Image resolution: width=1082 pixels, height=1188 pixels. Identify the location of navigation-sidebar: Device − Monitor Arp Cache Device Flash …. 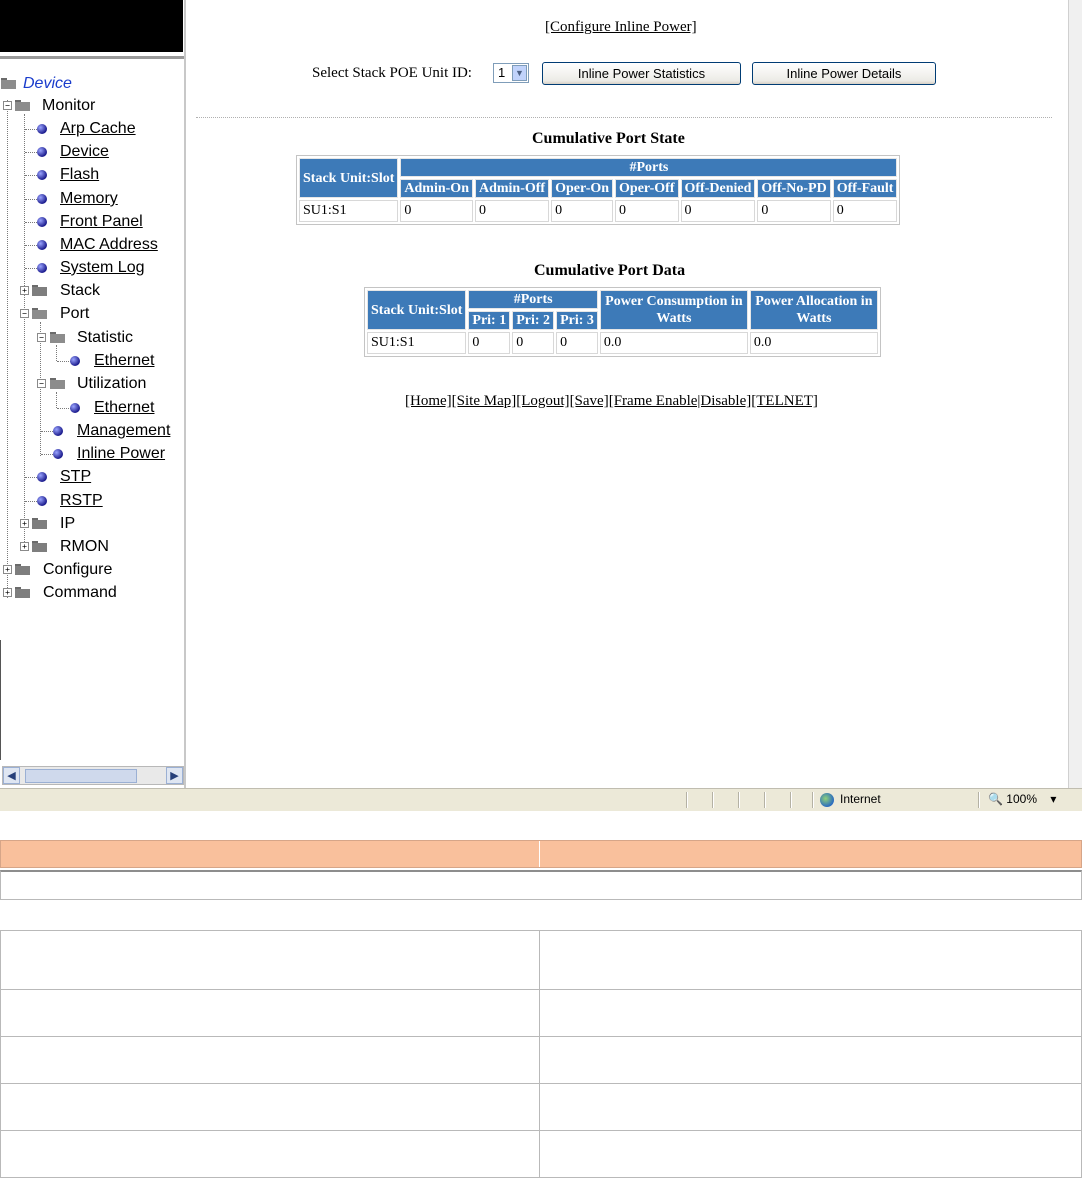
(93, 394).